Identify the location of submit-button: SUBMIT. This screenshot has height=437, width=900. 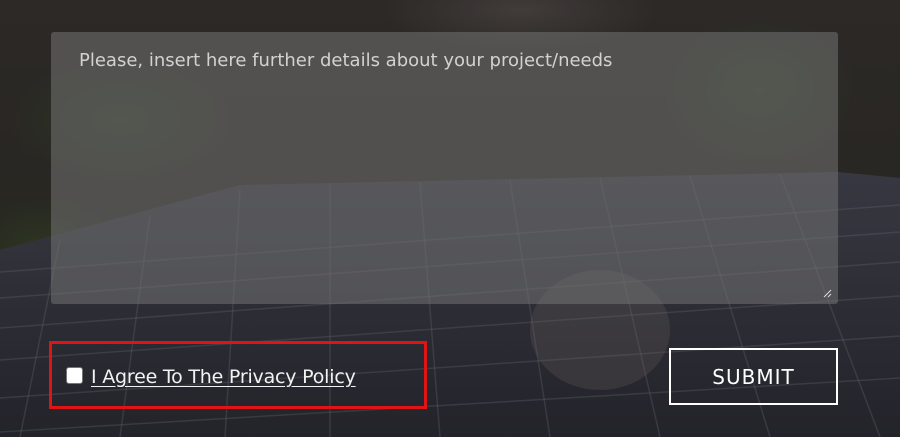
(753, 376).